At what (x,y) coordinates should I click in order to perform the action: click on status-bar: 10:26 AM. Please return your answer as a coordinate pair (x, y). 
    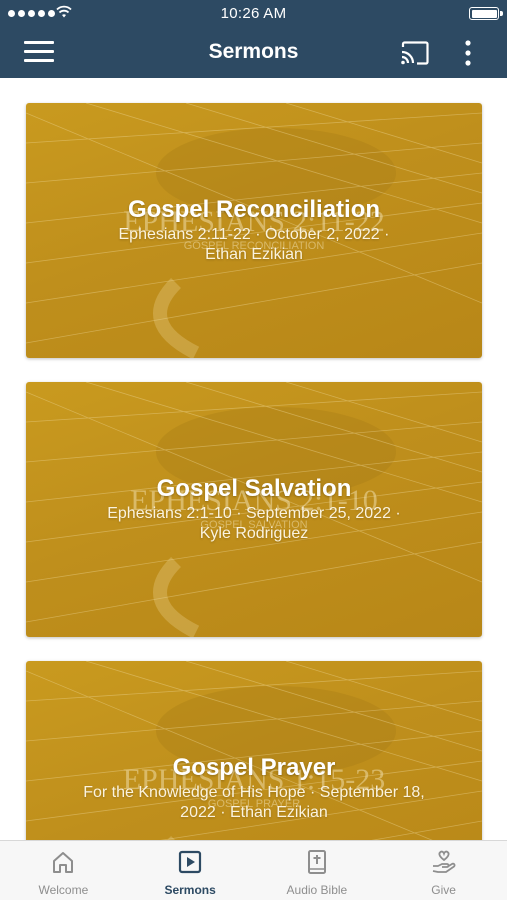
    Looking at the image, I should click on (253, 14).